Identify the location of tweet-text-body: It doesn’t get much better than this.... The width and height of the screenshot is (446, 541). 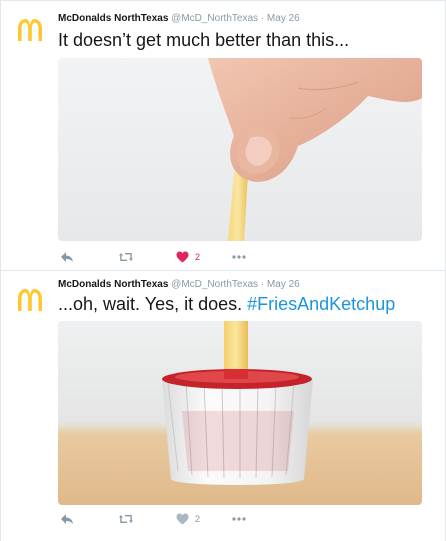
(204, 40).